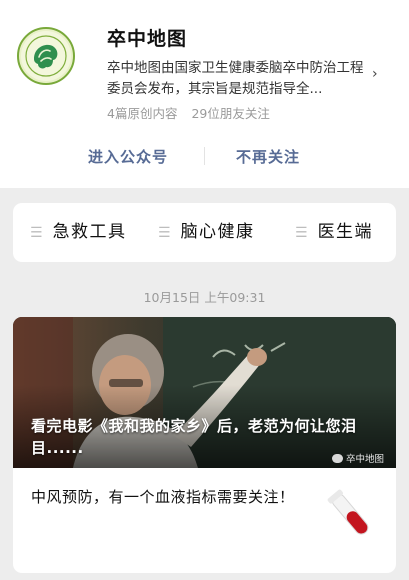 The image size is (409, 580). I want to click on account-stats: 4篇原创内容 29位朋友关注, so click(188, 112).